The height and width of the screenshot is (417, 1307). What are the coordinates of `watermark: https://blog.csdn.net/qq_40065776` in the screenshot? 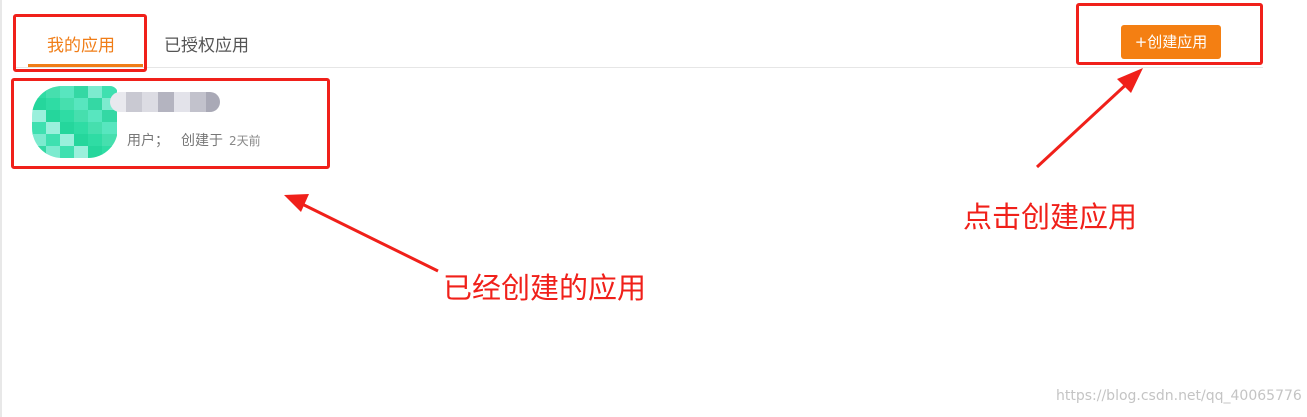 It's located at (1179, 396).